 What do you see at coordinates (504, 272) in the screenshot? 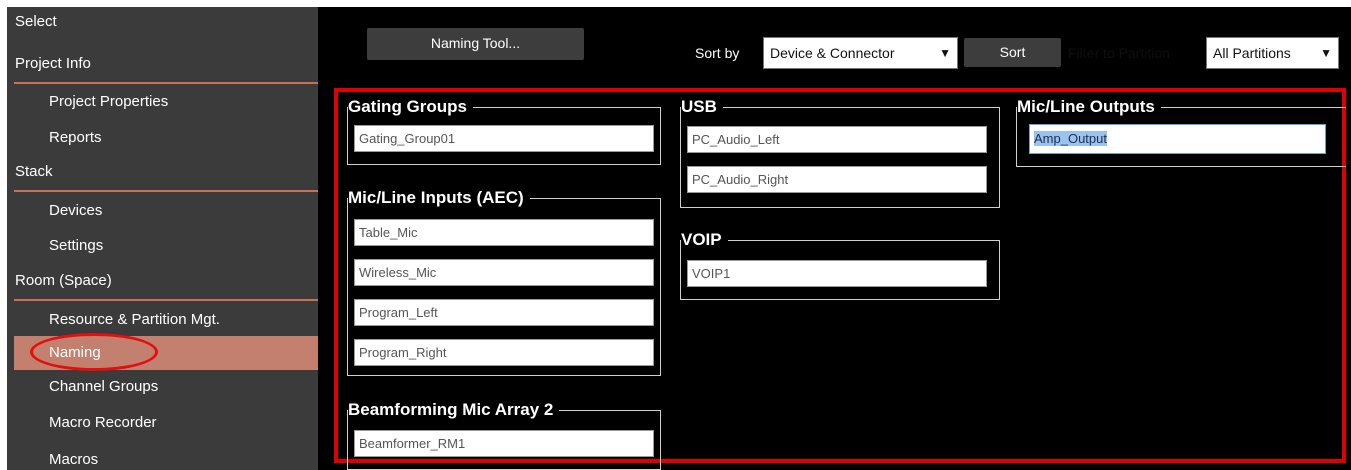
I see `name-field: Wireless_Mic` at bounding box center [504, 272].